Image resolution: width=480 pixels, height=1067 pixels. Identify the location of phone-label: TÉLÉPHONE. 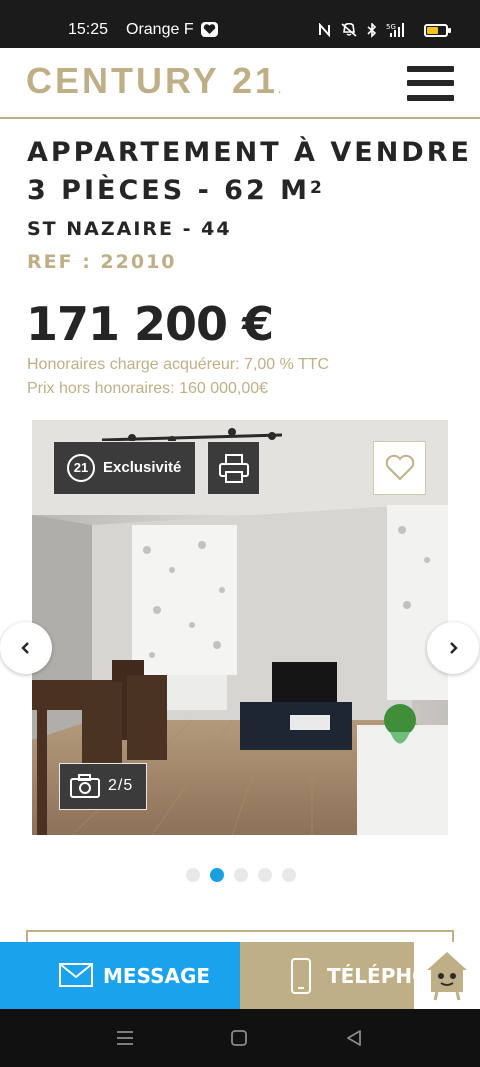
(370, 976).